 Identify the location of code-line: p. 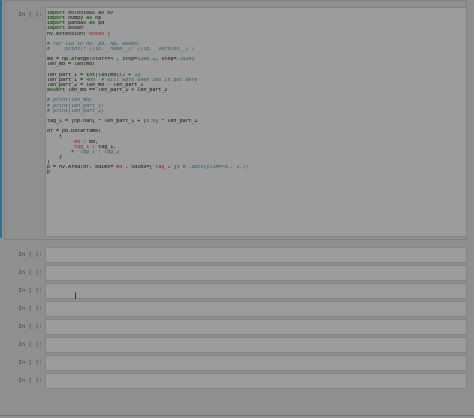
(49, 173).